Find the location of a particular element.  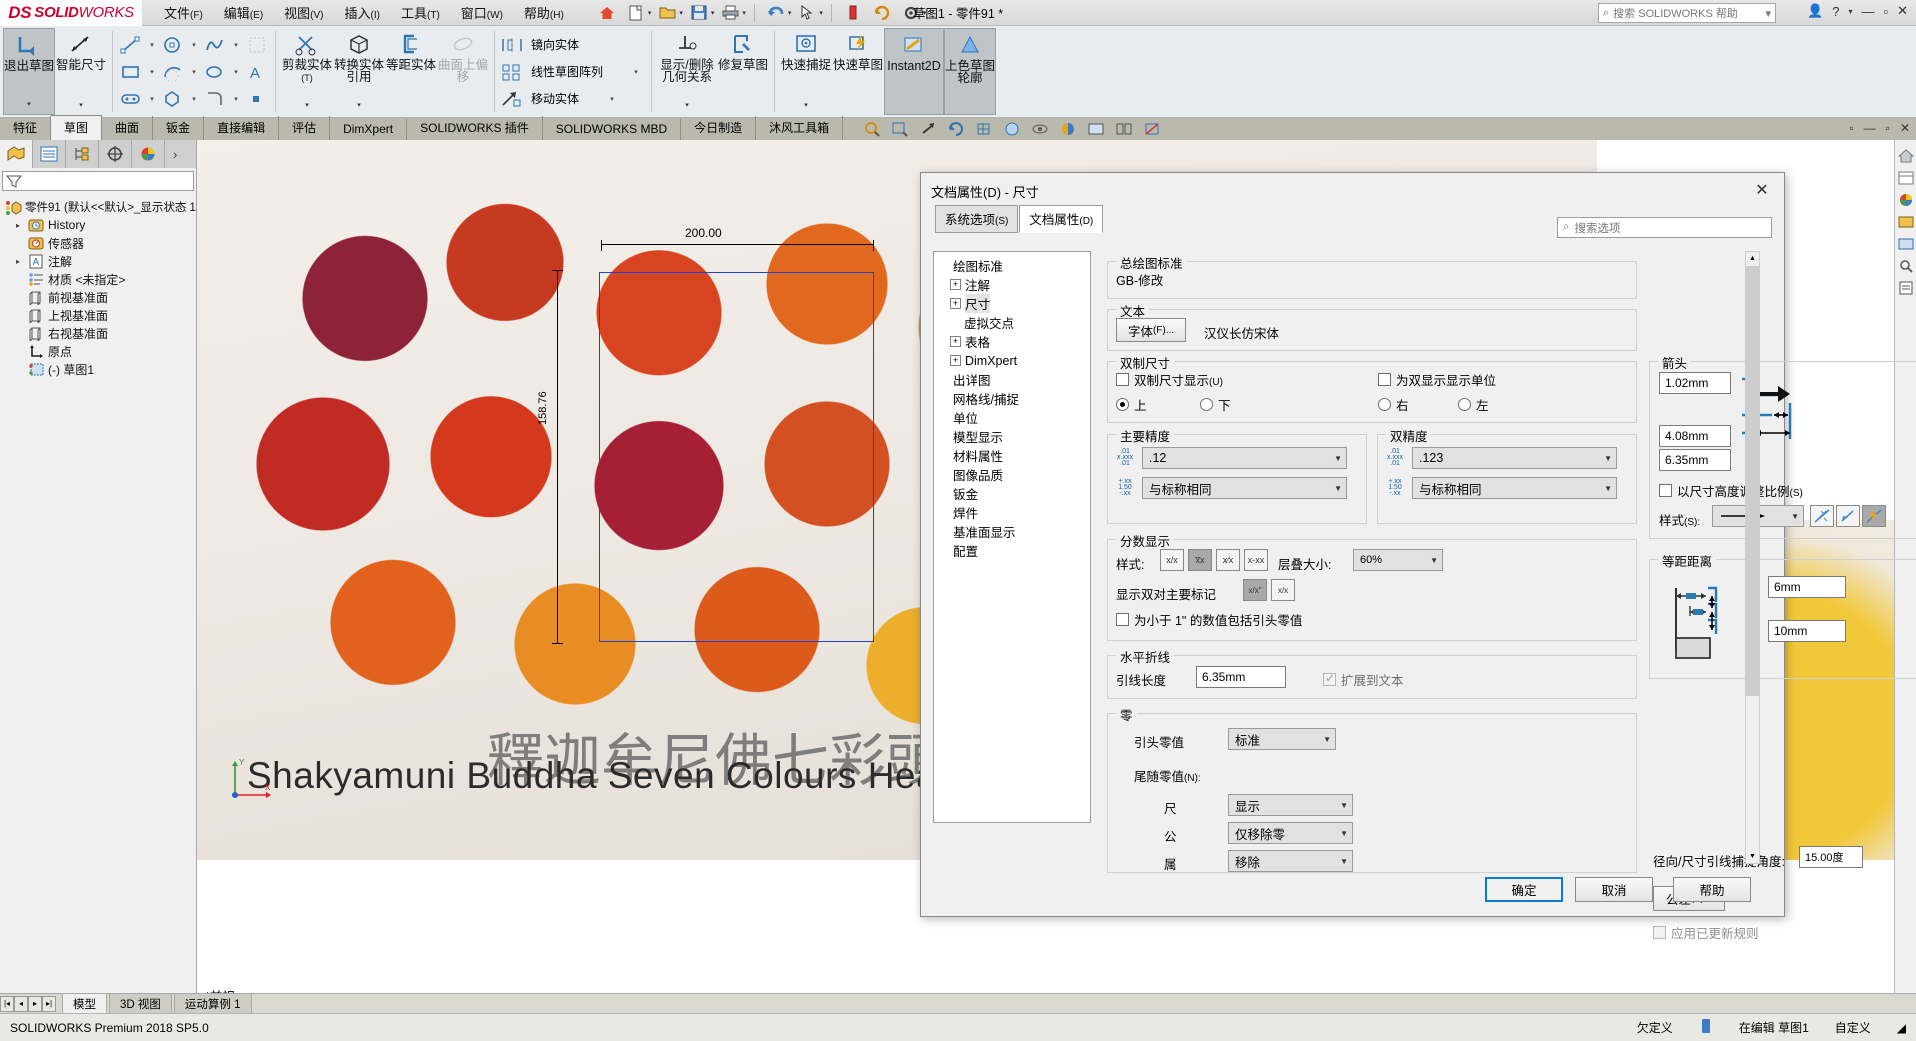

nav-detailing: 出详图 is located at coordinates (1012, 379).